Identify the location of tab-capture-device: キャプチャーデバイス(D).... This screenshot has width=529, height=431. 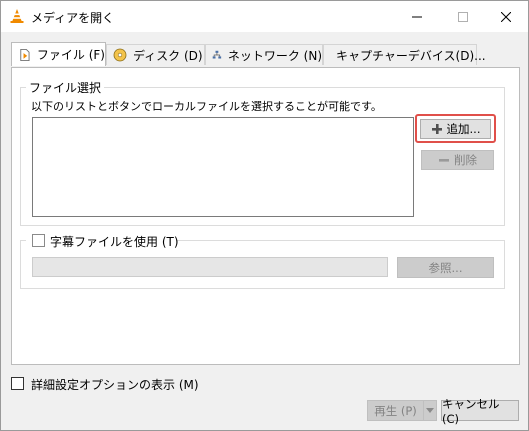
(404, 54).